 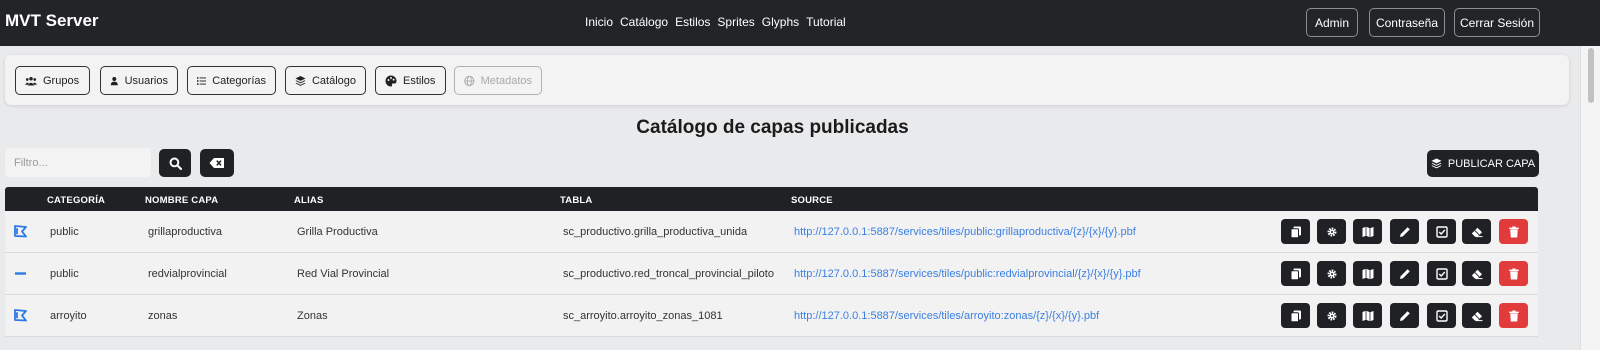 I want to click on nav-link-tutorial: Tutorial, so click(x=826, y=22).